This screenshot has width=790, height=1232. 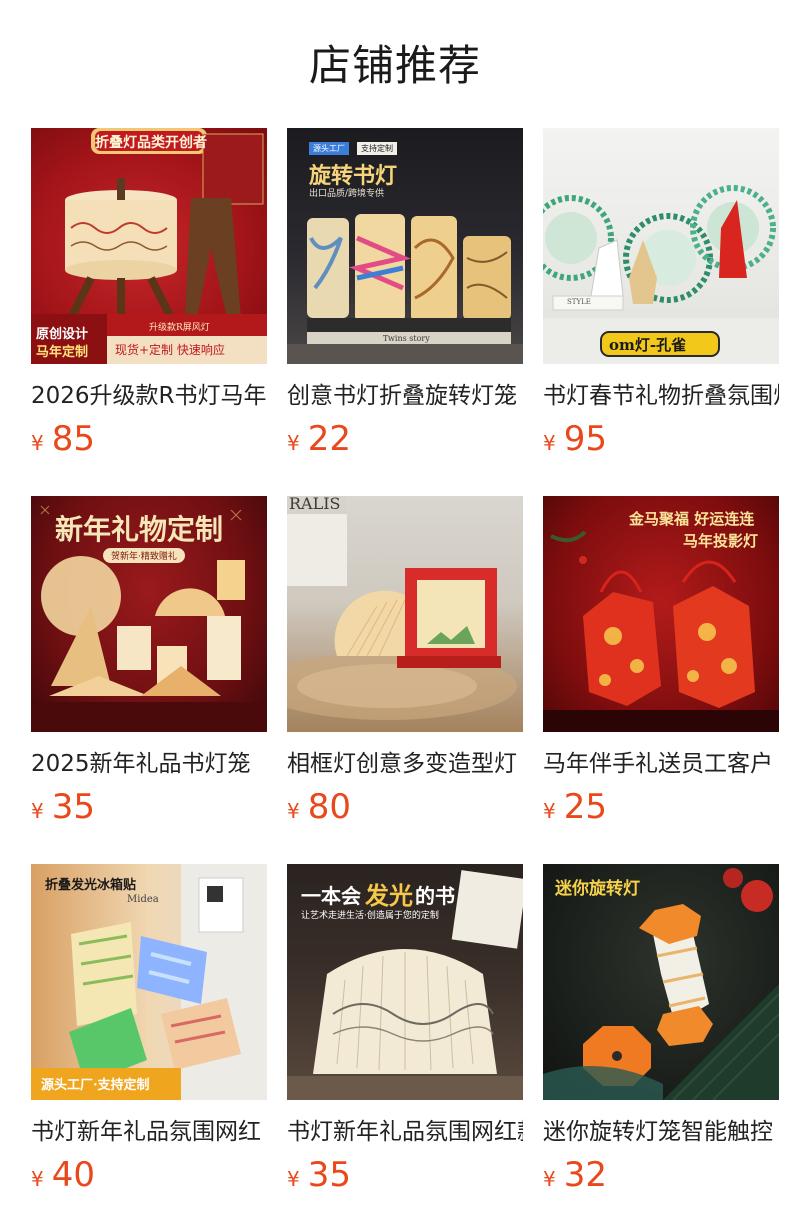 I want to click on product-title: 2026升级款R书灯马年, so click(x=149, y=396).